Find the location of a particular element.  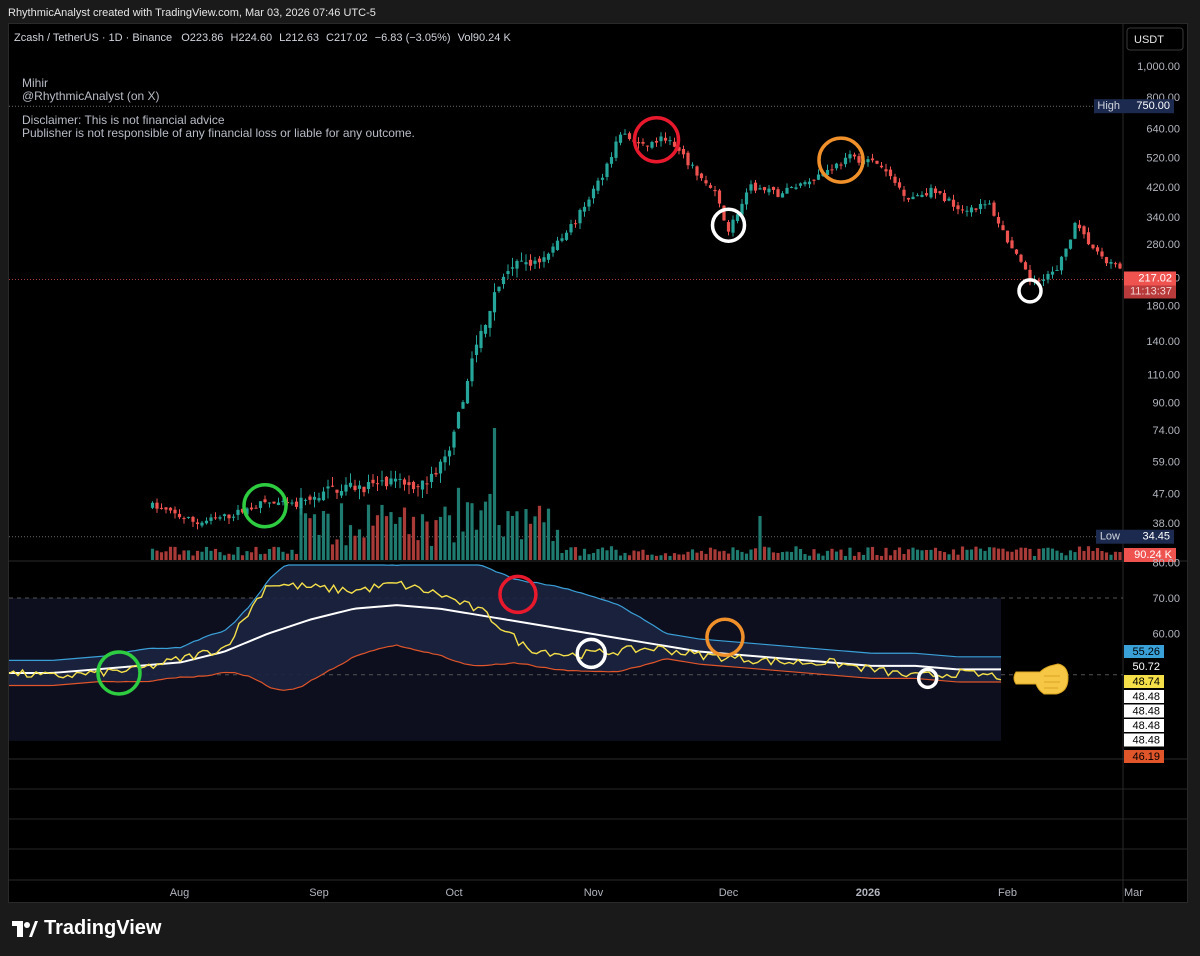

time-tick-label: 2026 is located at coordinates (868, 893).